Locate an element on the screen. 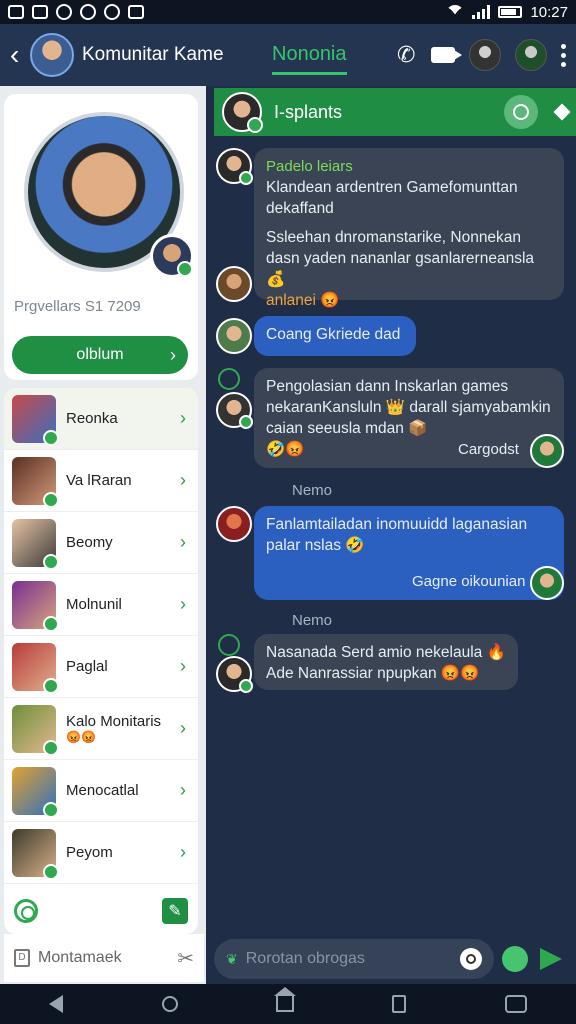 Image resolution: width=576 pixels, height=1024 pixels. system-nav-bar is located at coordinates (288, 1004).